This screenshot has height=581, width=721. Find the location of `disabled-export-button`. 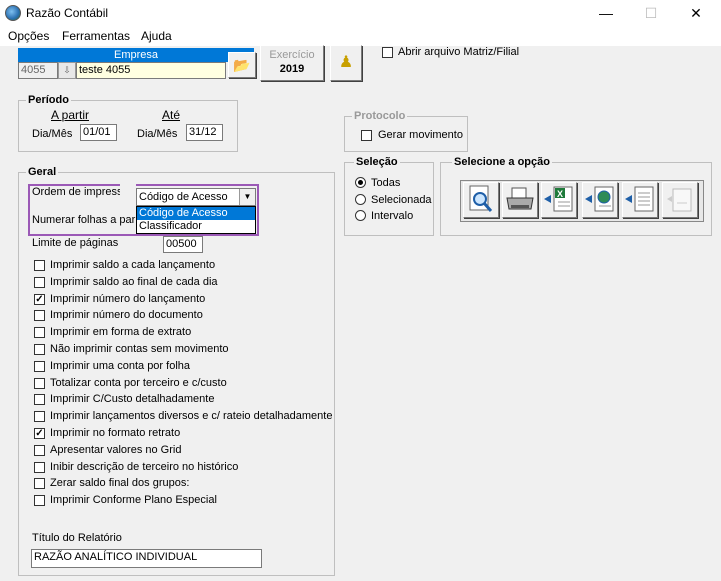

disabled-export-button is located at coordinates (680, 200).